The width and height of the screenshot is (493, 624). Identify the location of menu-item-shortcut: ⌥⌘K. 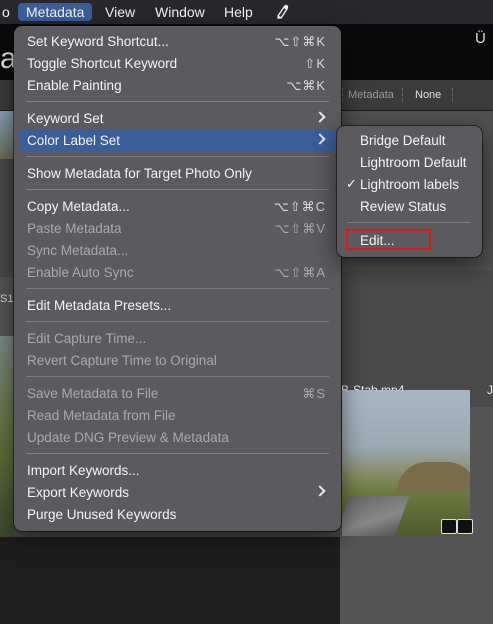
(306, 85).